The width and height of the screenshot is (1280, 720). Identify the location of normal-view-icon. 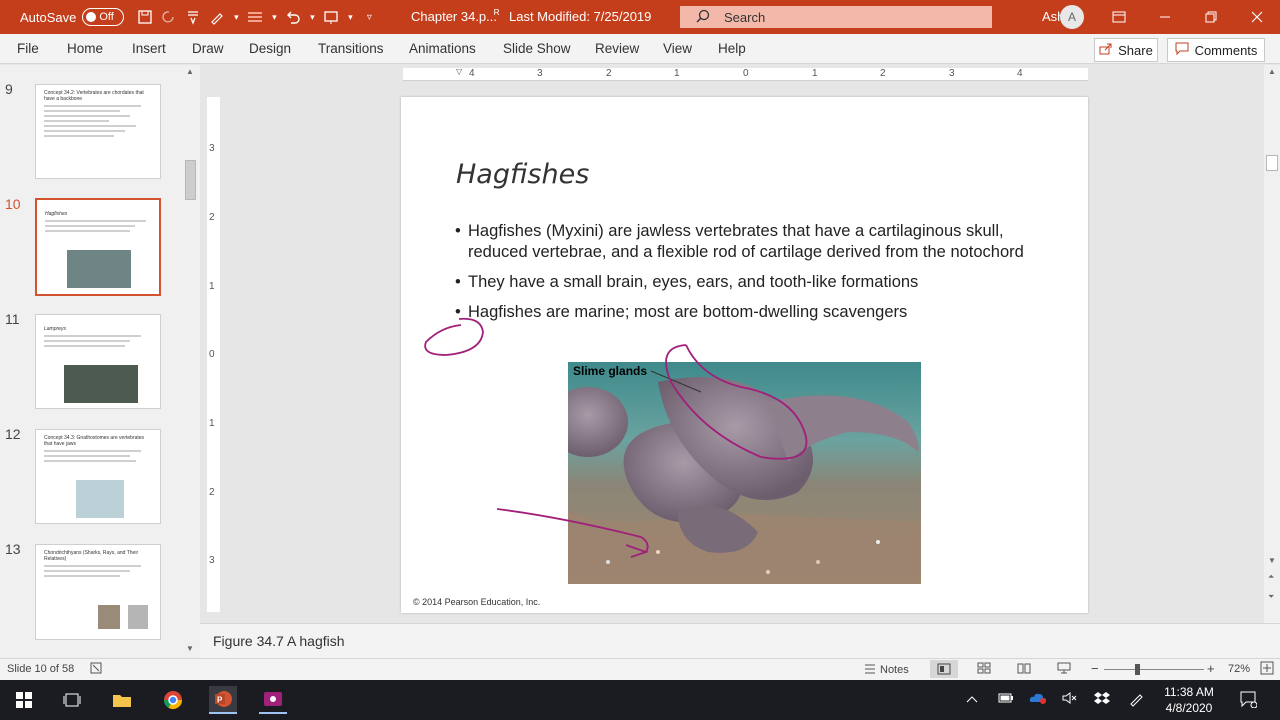
(944, 669).